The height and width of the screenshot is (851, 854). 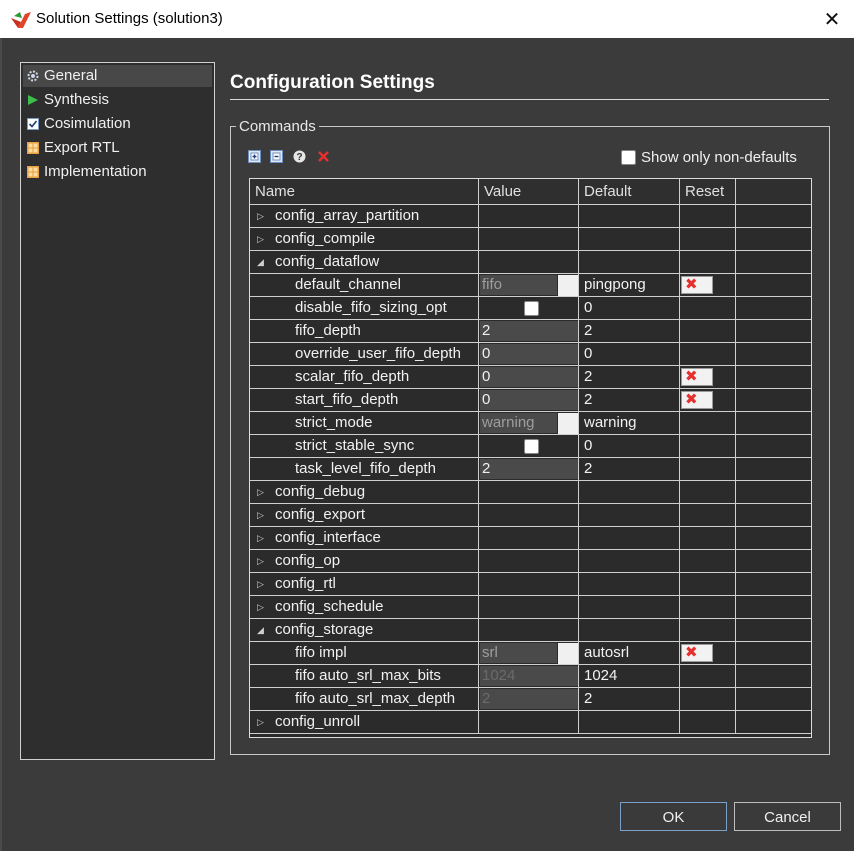 I want to click on name-cell: disable_fifo_sizing_opt, so click(x=364, y=308).